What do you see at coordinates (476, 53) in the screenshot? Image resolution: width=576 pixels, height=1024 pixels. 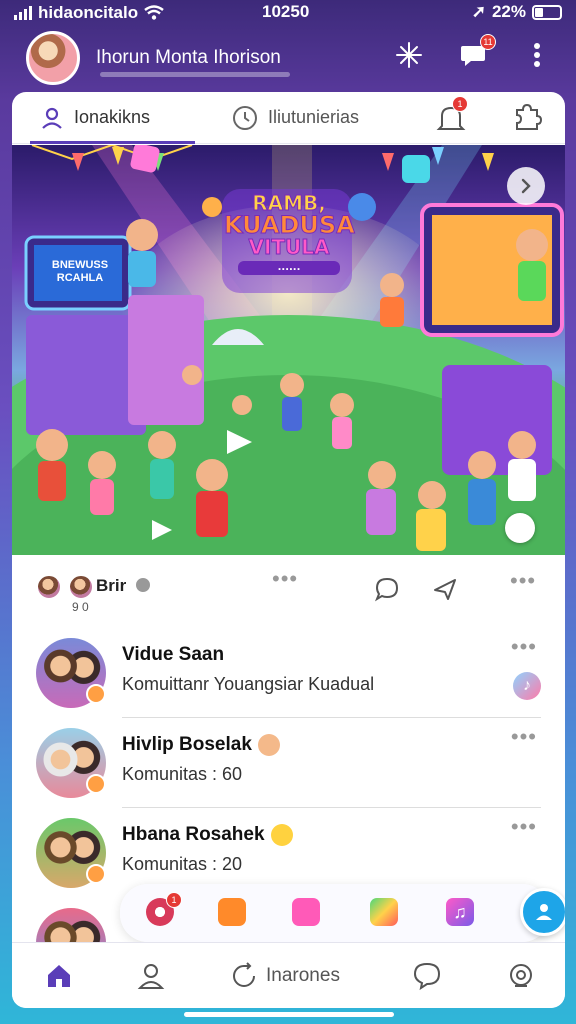 I see `chat-button: 11` at bounding box center [476, 53].